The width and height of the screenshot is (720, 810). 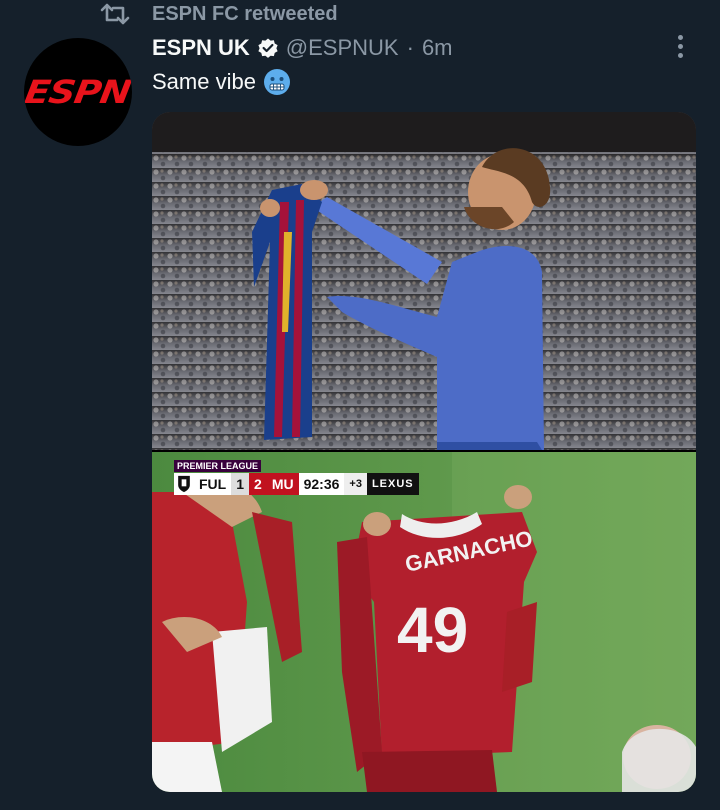 I want to click on tweet-text: Same vibe, so click(x=204, y=81).